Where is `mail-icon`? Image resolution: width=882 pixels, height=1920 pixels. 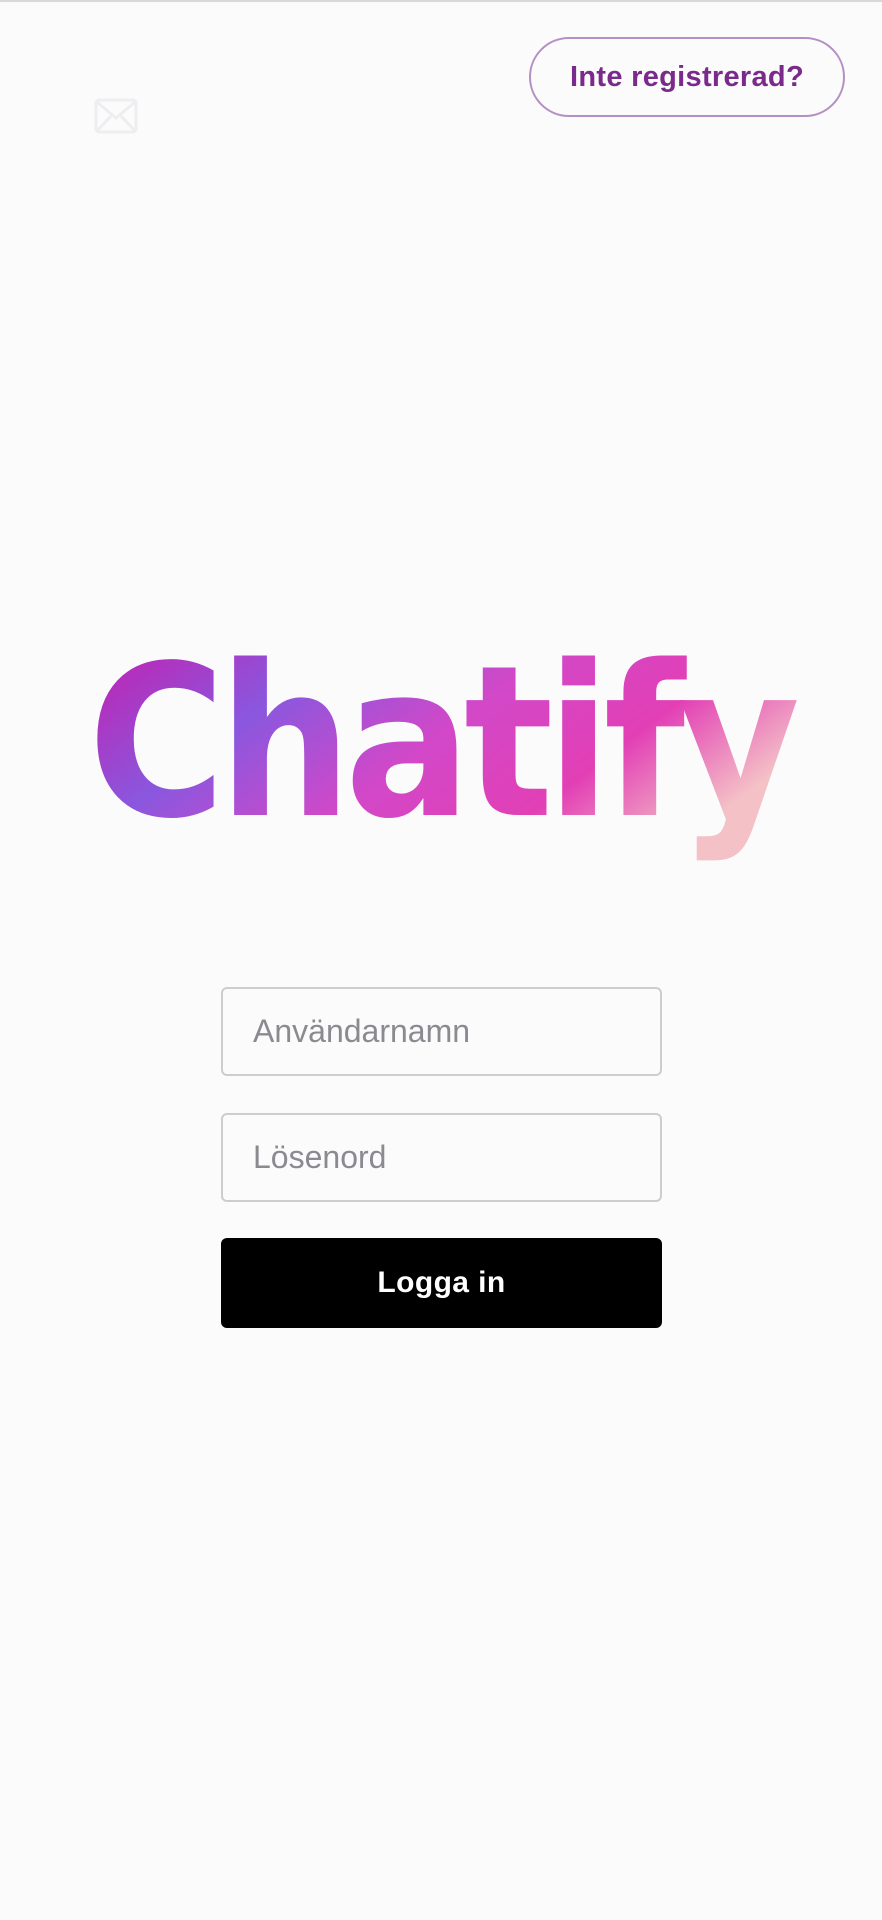
mail-icon is located at coordinates (116, 116).